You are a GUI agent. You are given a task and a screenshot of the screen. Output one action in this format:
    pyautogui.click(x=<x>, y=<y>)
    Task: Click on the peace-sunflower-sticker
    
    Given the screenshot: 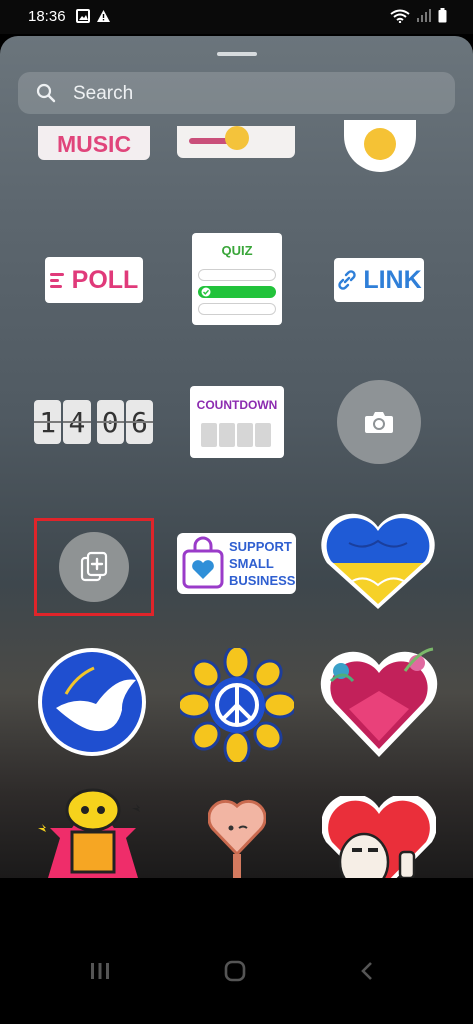 What is the action you would take?
    pyautogui.click(x=237, y=705)
    